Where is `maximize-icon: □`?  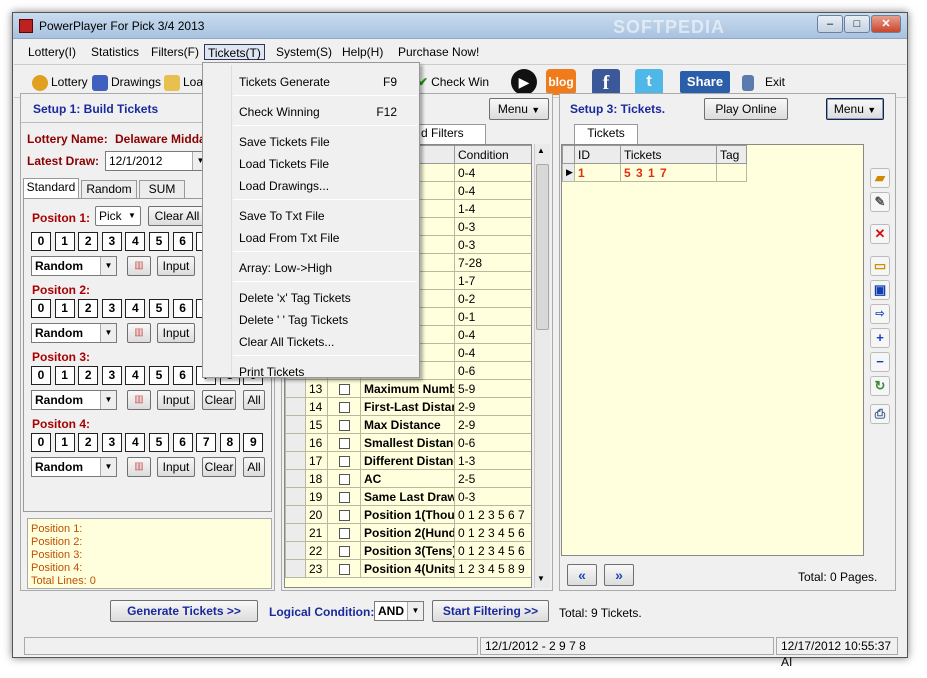
maximize-icon: □ is located at coordinates (857, 24).